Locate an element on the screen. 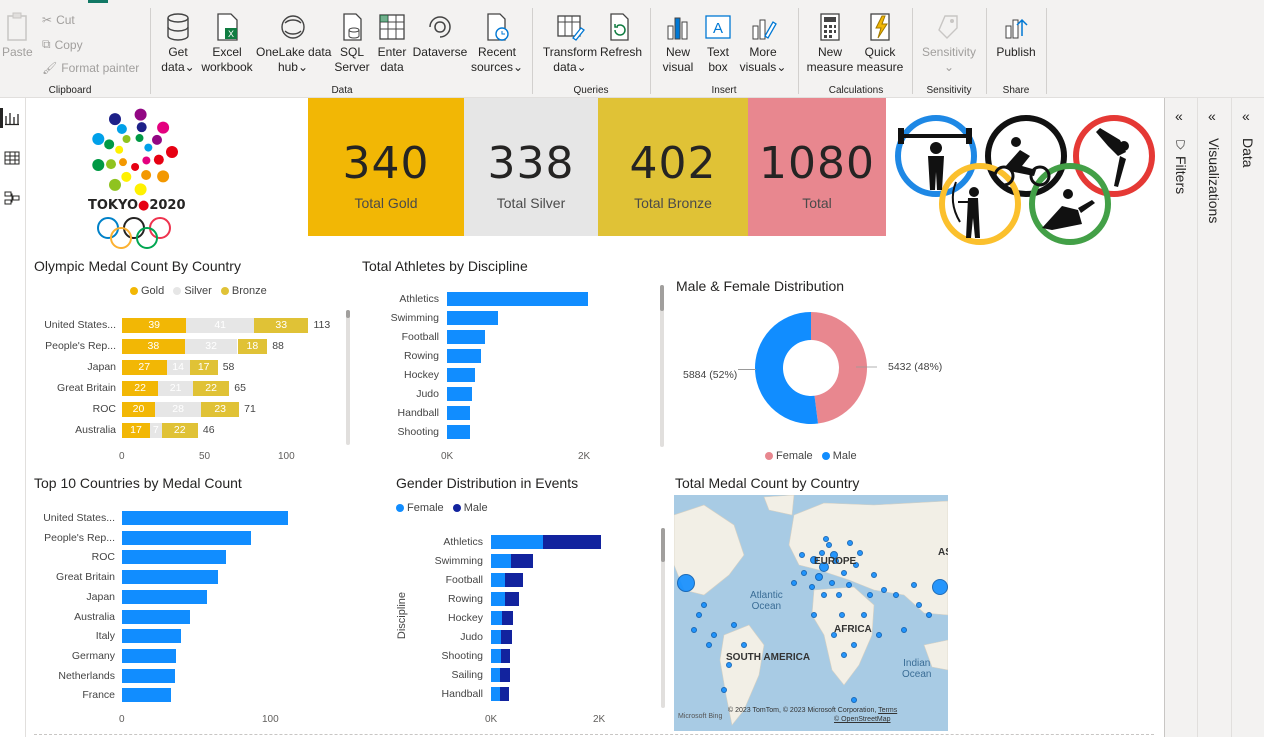 Image resolution: width=1264 pixels, height=737 pixels. copy-button: ⧉ Copy is located at coordinates (62, 44).